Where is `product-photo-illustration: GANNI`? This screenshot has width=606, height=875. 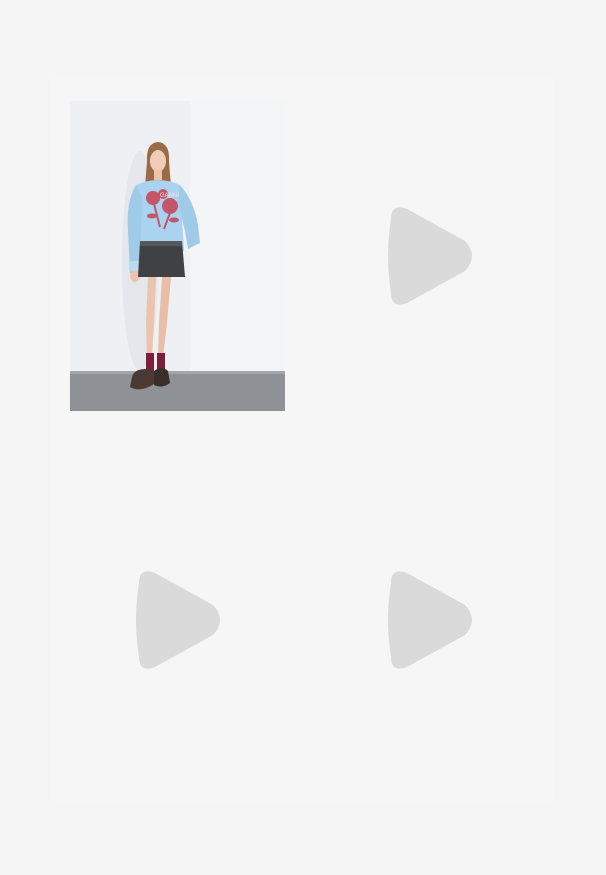 product-photo-illustration: GANNI is located at coordinates (177, 256).